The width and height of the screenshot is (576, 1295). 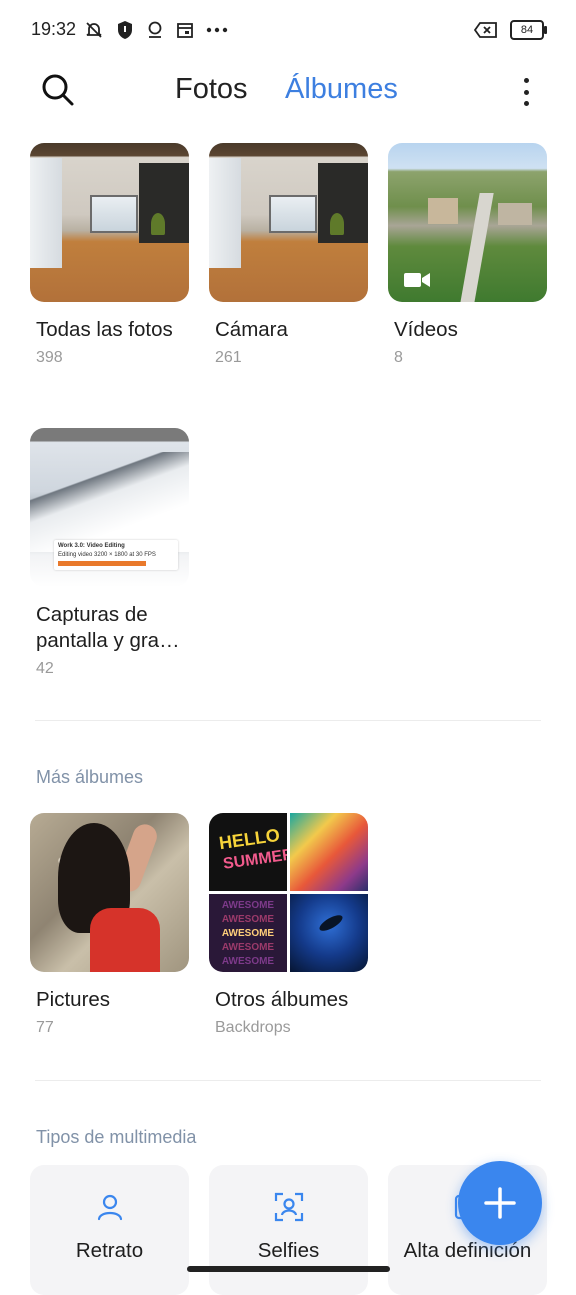 I want to click on album-name: Pictures, so click(x=73, y=999).